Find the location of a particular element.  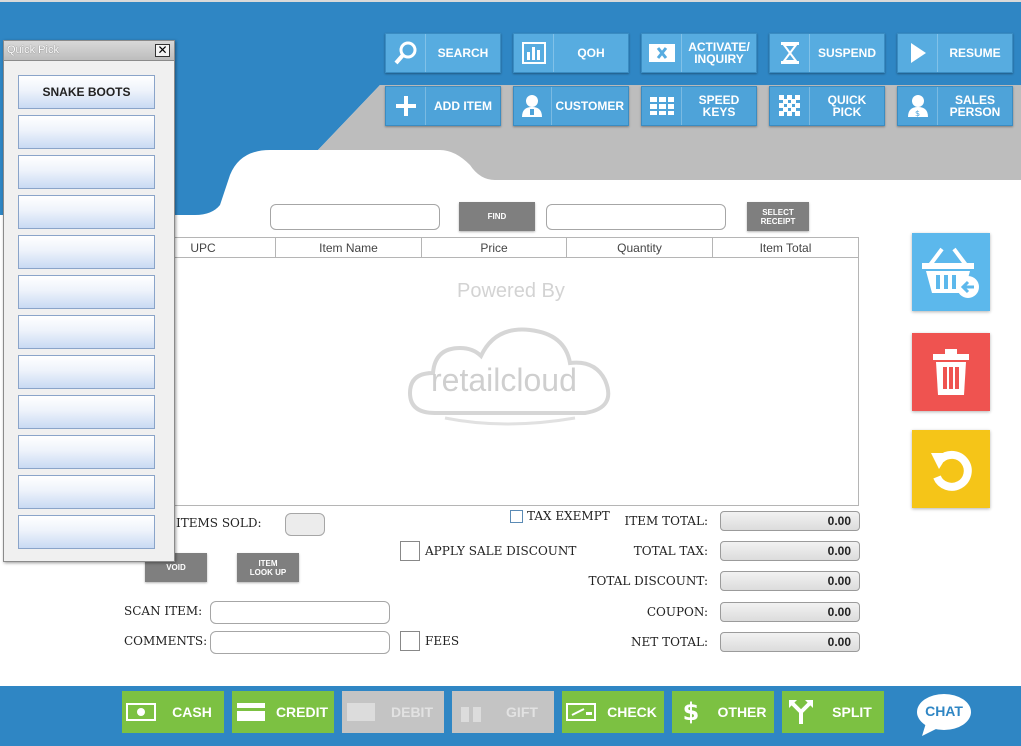

plus-icon is located at coordinates (406, 106).